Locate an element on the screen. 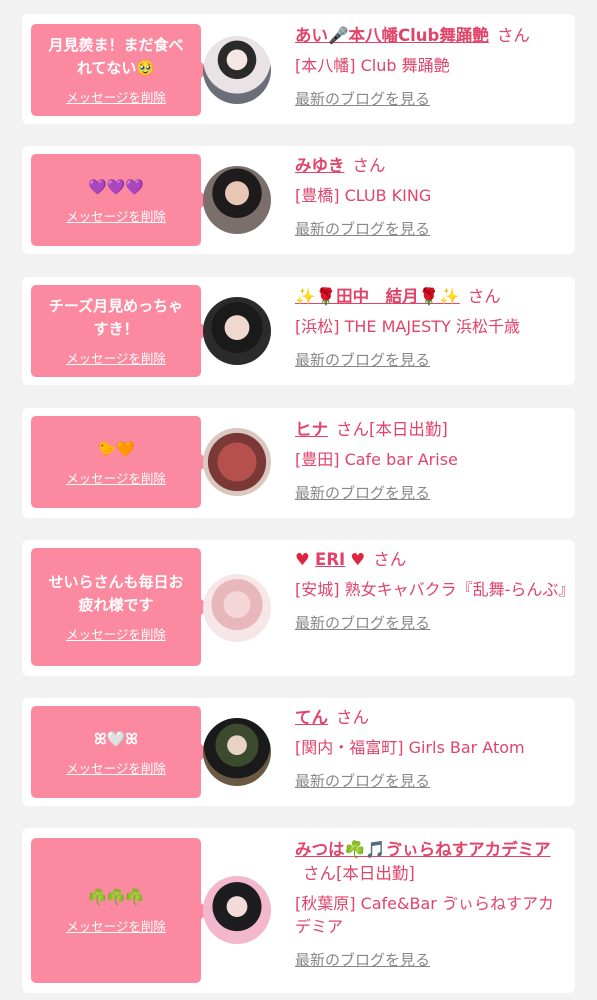 The height and width of the screenshot is (1000, 597). message-bubble: ꕤ🤍ꕤ メッセージを削除 is located at coordinates (120, 752).